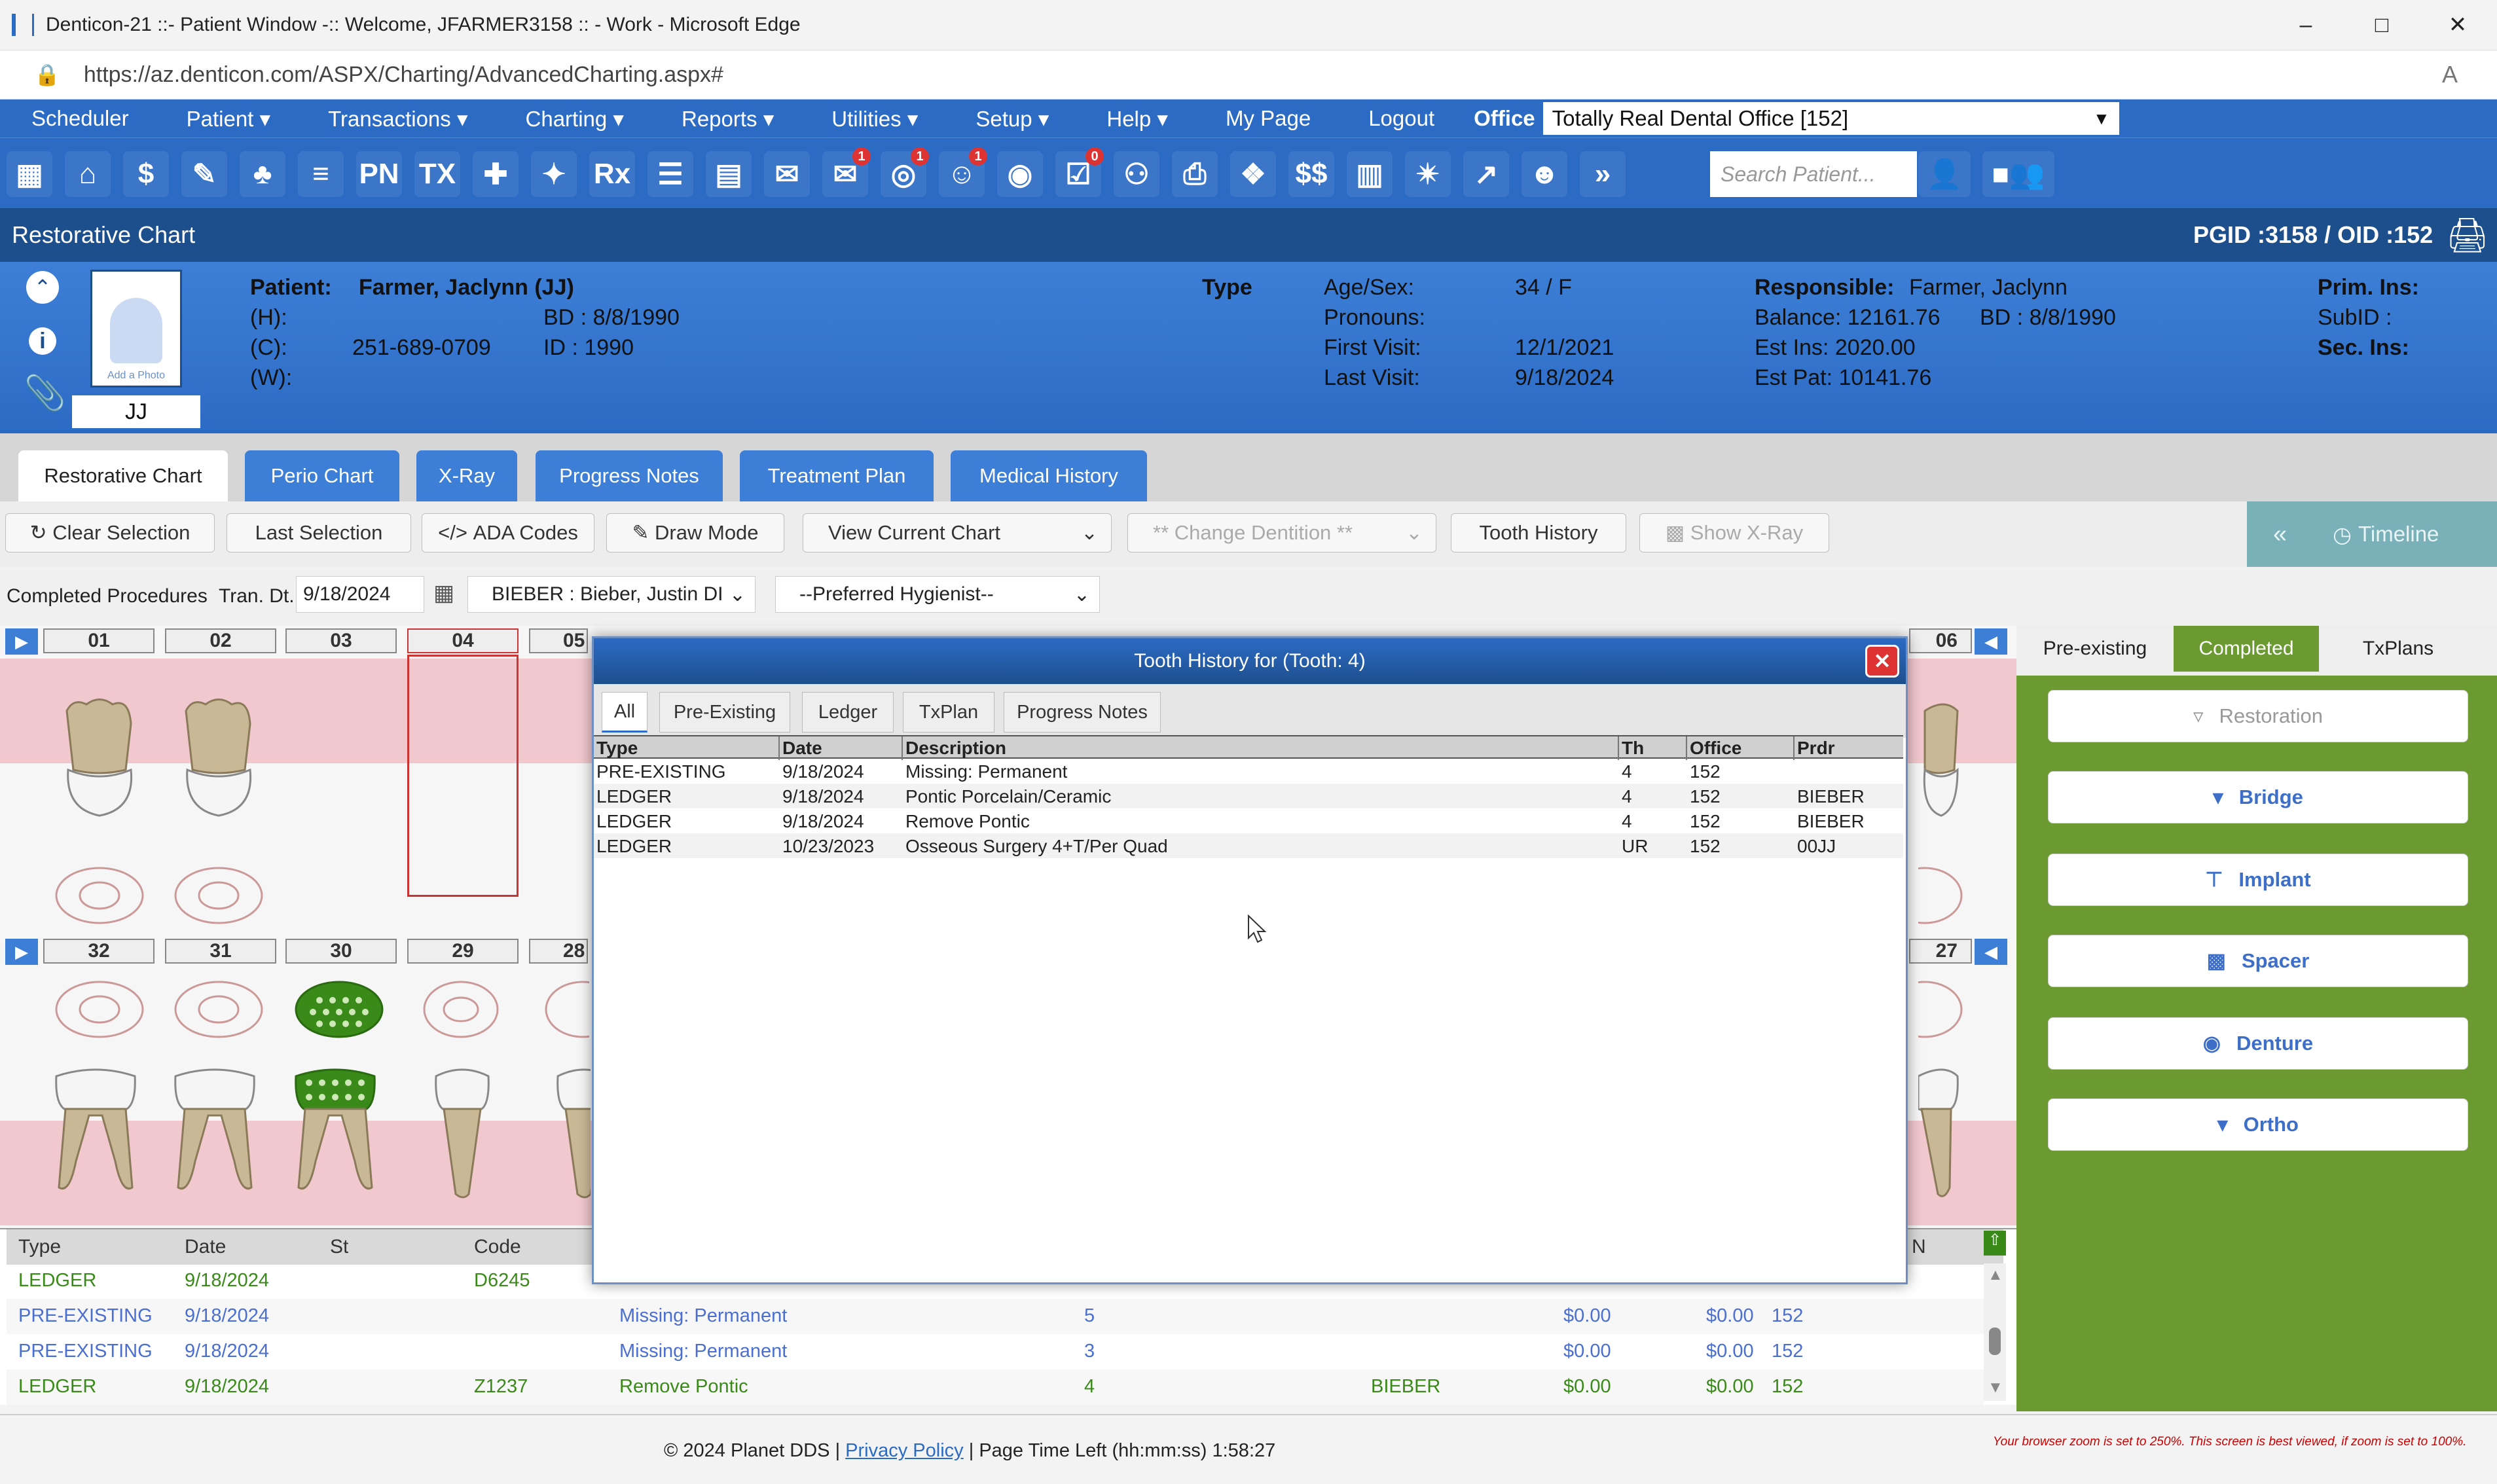 This screenshot has width=2497, height=1484. What do you see at coordinates (220, 640) in the screenshot?
I see `tooth-number-02: 02` at bounding box center [220, 640].